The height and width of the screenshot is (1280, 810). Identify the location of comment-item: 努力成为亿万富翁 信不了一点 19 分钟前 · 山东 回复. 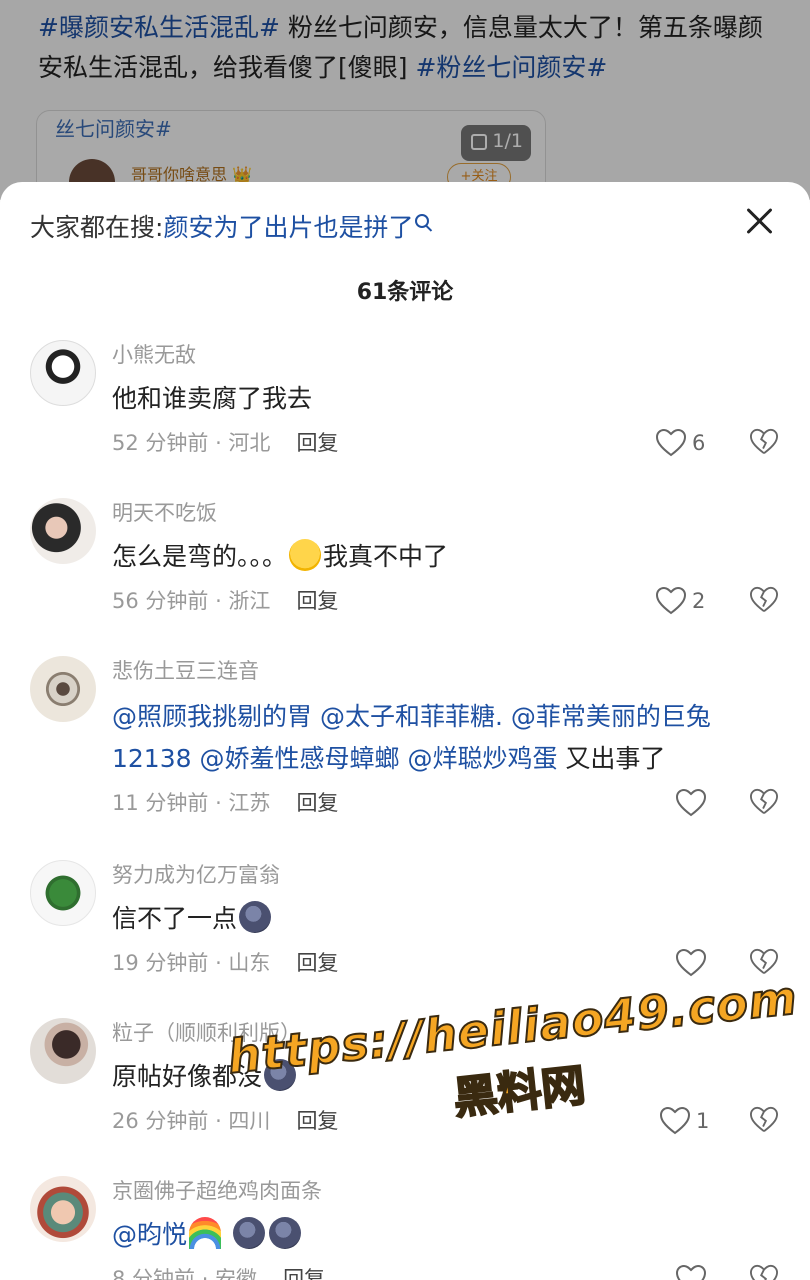
(405, 930).